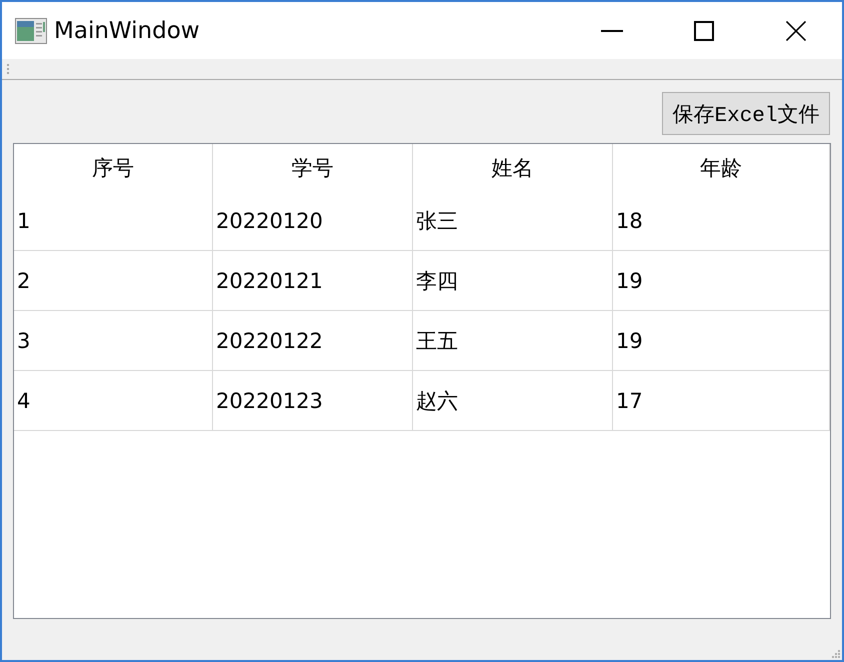  Describe the element at coordinates (746, 113) in the screenshot. I see `save-excel-button: 保存Excel文件` at that location.